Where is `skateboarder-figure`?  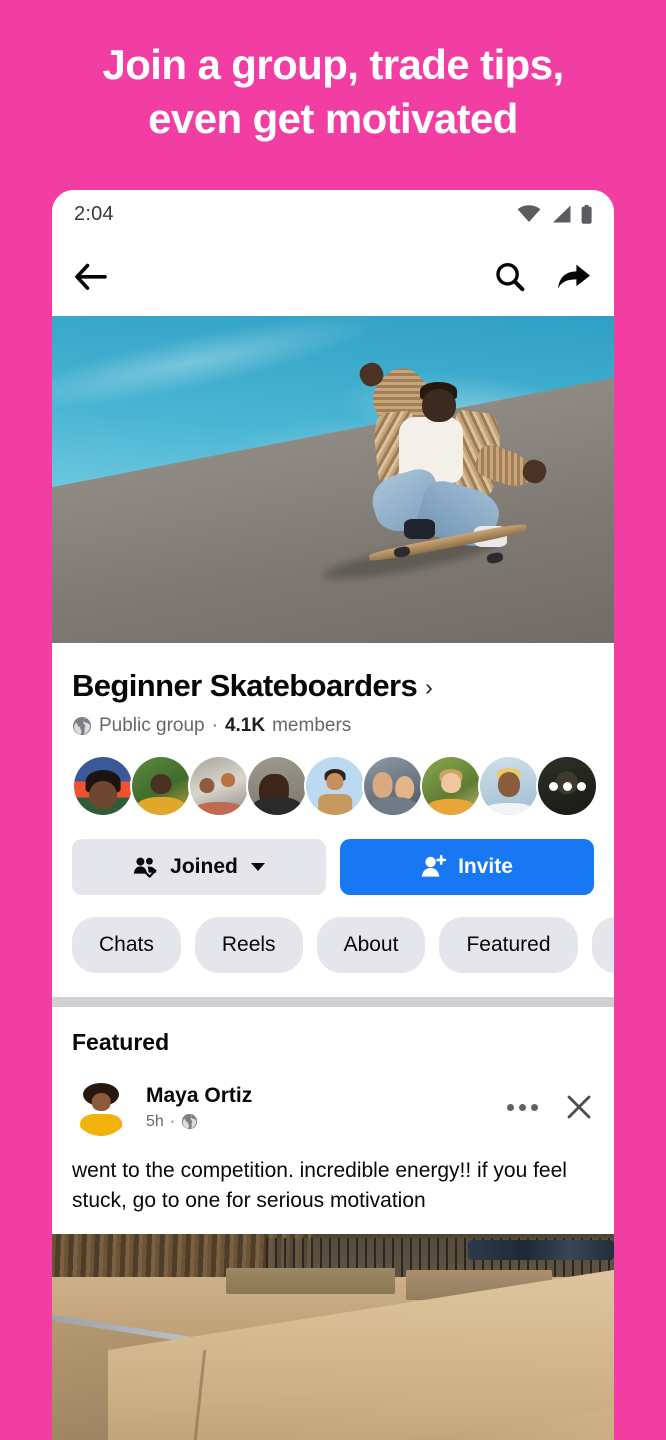
skateboarder-figure is located at coordinates (445, 491).